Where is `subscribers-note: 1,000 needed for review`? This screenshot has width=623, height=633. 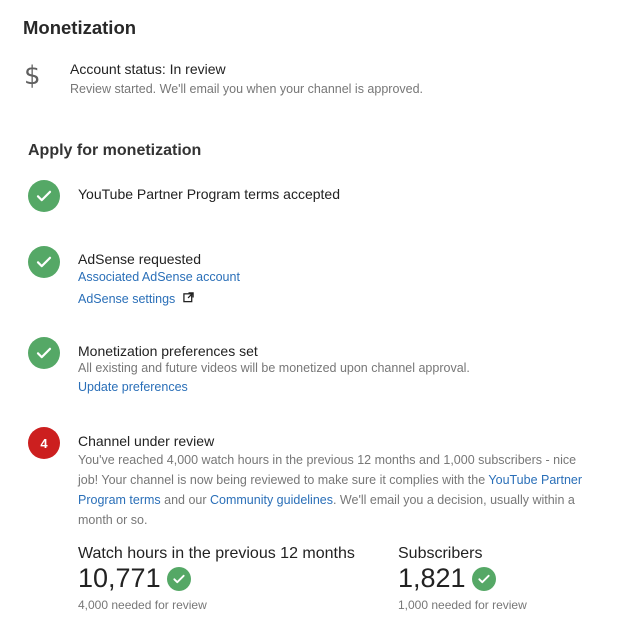 subscribers-note: 1,000 needed for review is located at coordinates (462, 605).